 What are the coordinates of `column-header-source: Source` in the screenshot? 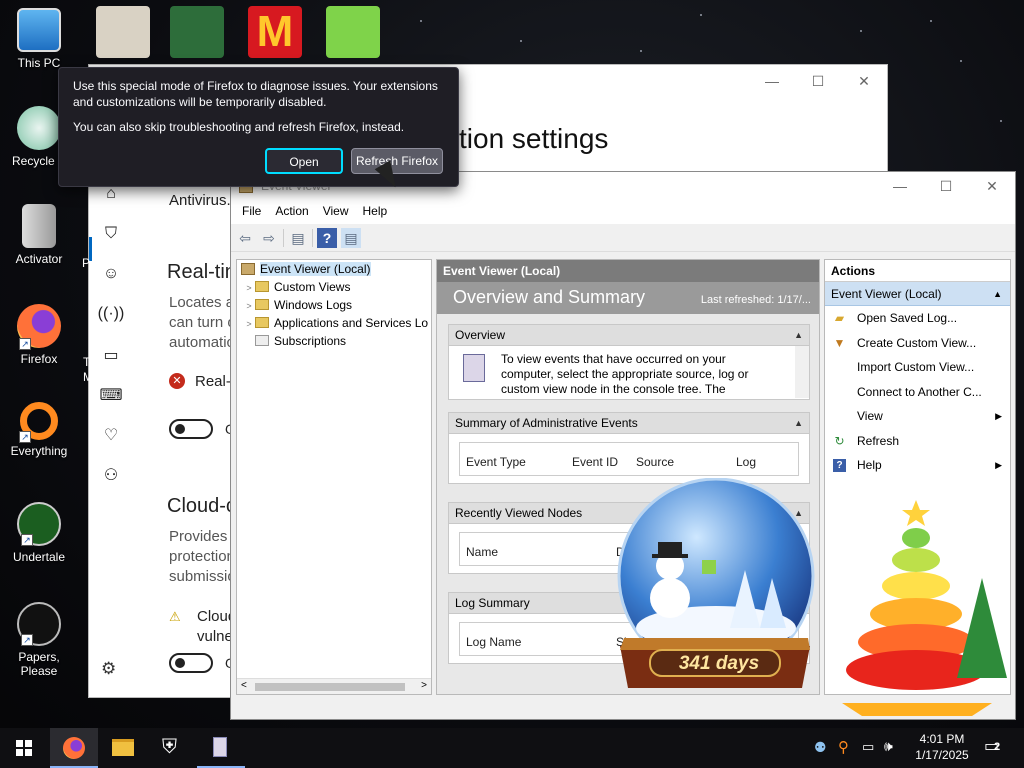 It's located at (655, 462).